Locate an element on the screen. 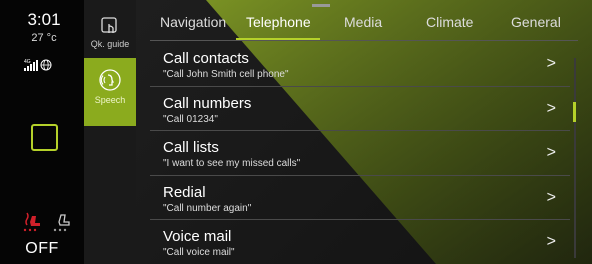 This screenshot has height=264, width=592. quick-guide-label: Qk. guide is located at coordinates (110, 44).